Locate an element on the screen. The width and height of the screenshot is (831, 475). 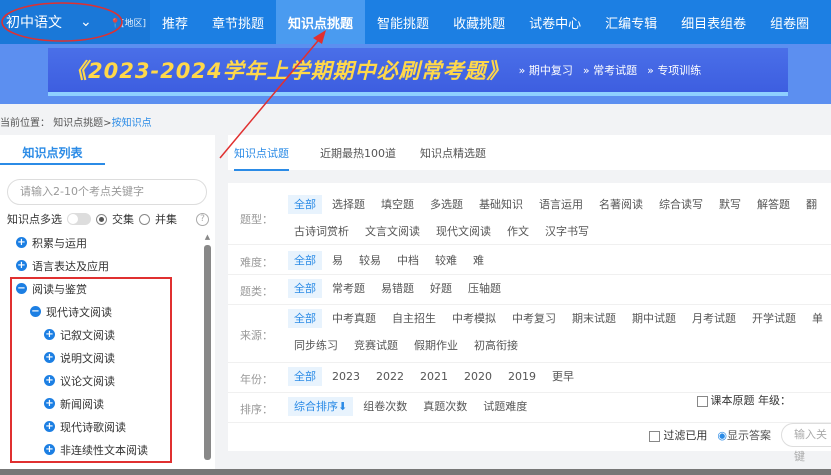
filter-option: 文言文阅读 is located at coordinates (392, 231).